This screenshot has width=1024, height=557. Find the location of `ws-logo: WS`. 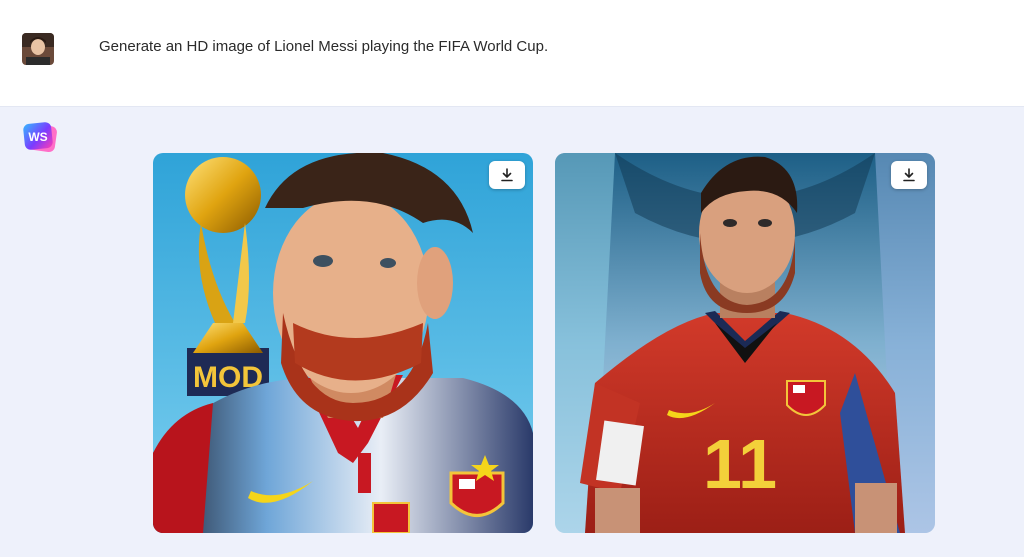

ws-logo: WS is located at coordinates (40, 138).